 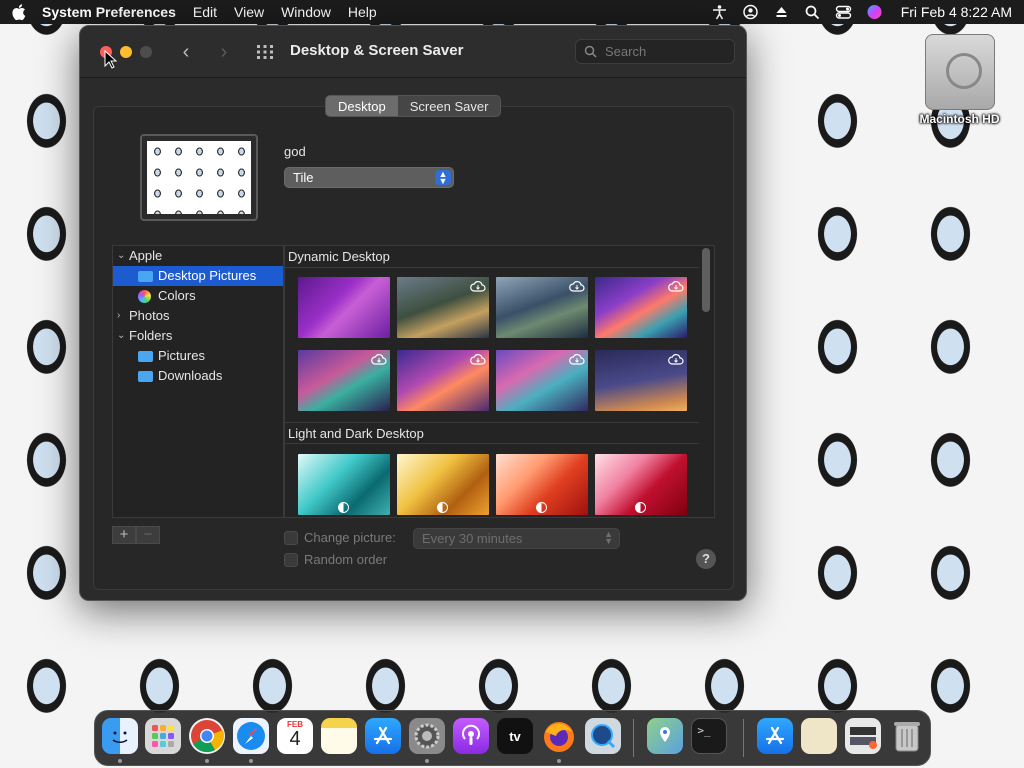 What do you see at coordinates (706, 559) in the screenshot?
I see `help-button: ?` at bounding box center [706, 559].